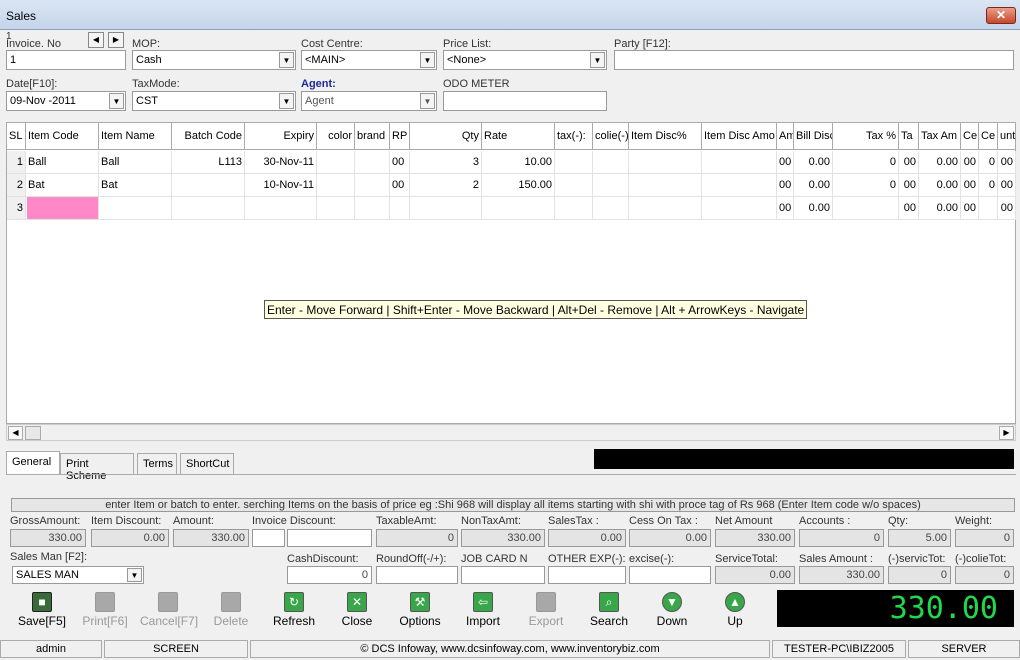 The width and height of the screenshot is (1020, 660). What do you see at coordinates (357, 610) in the screenshot?
I see `close-button: ✕ Close` at bounding box center [357, 610].